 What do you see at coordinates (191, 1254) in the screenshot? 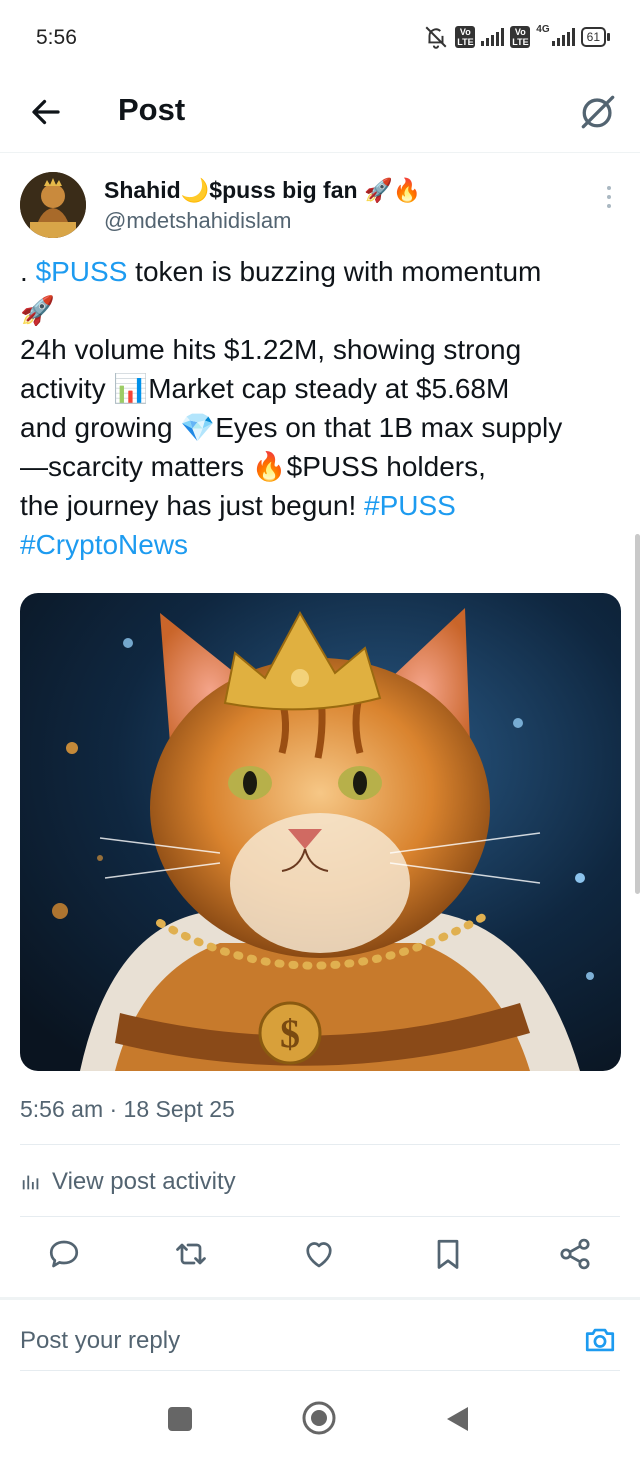
I see `repost-icon` at bounding box center [191, 1254].